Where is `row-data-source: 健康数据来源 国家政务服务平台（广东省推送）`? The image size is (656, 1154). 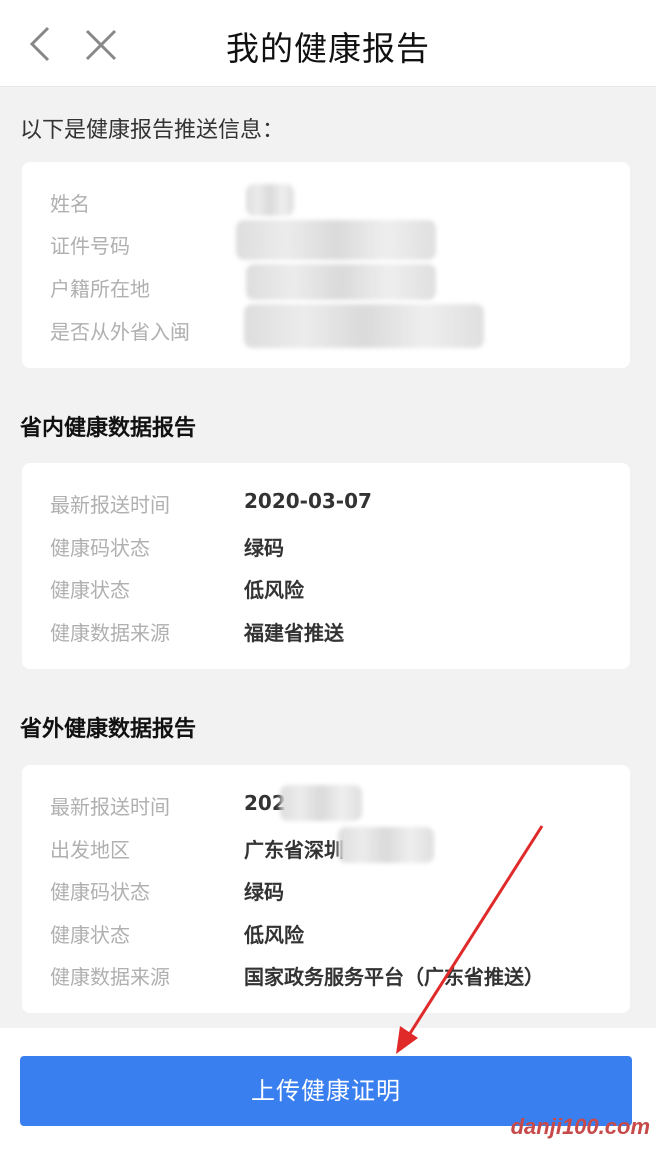 row-data-source: 健康数据来源 国家政务服务平台（广东省推送） is located at coordinates (330, 976).